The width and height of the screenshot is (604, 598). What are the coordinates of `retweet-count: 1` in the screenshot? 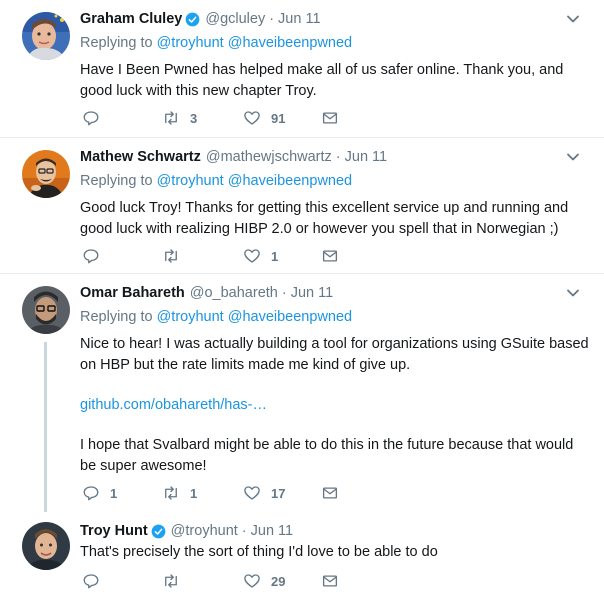 It's located at (194, 493).